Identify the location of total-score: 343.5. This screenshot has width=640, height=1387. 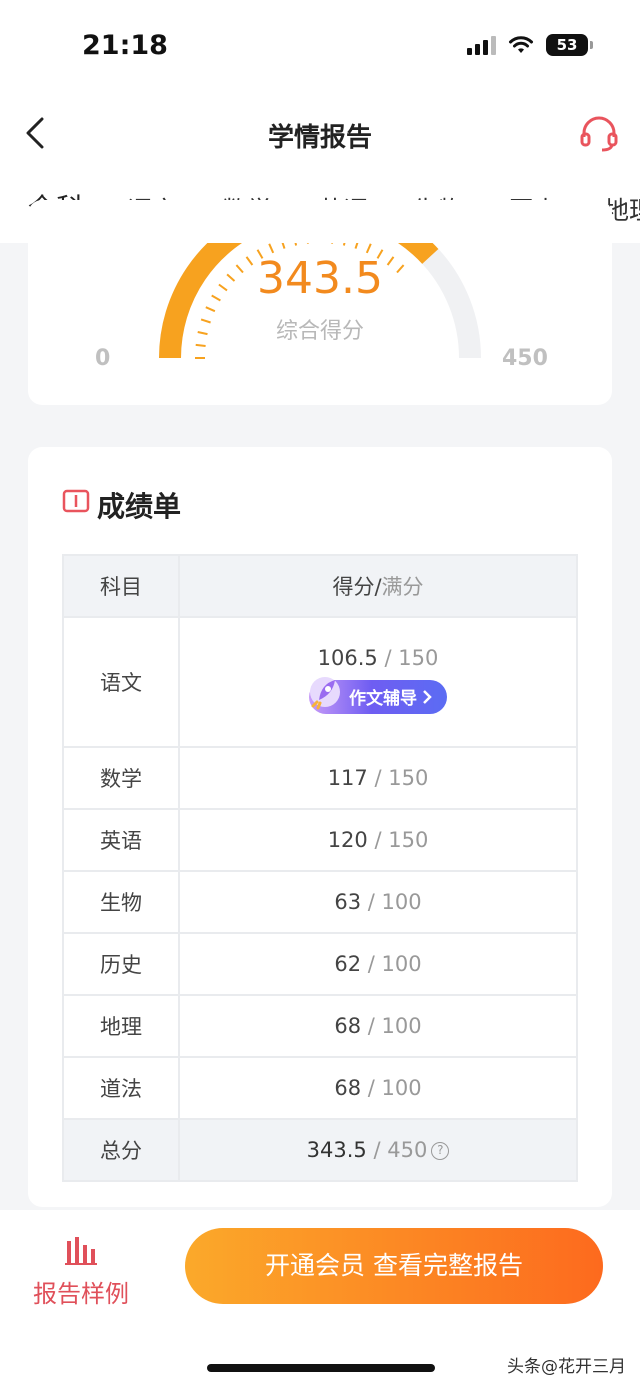
(336, 1150).